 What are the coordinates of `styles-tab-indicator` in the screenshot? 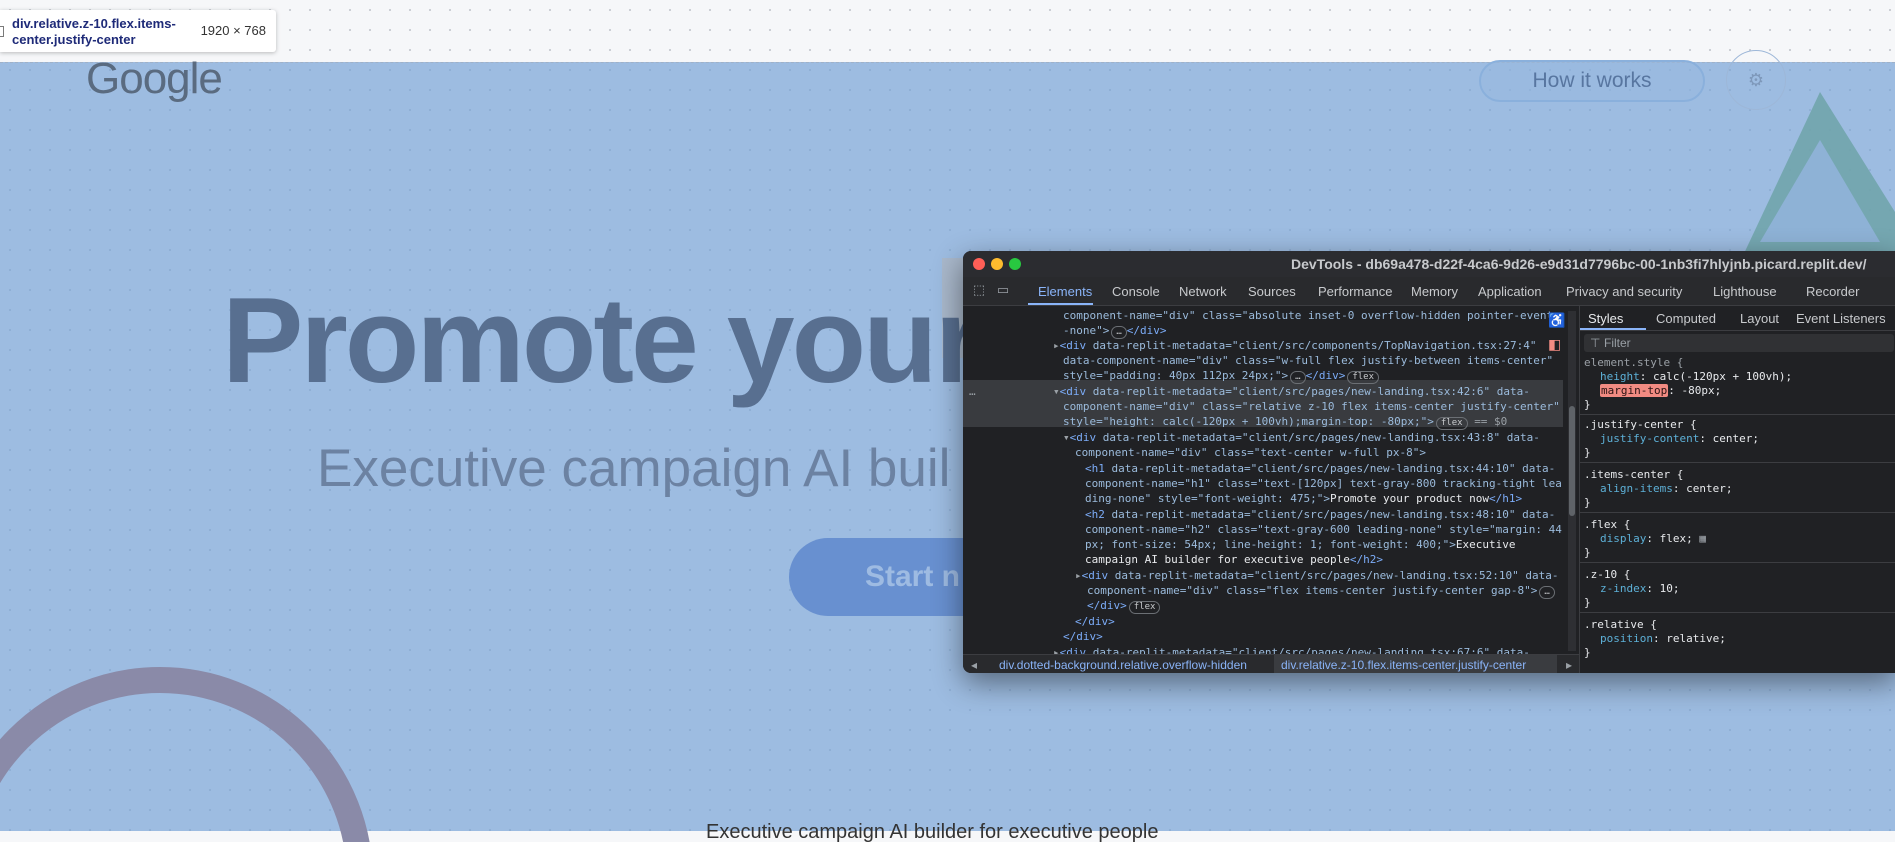 It's located at (1613, 329).